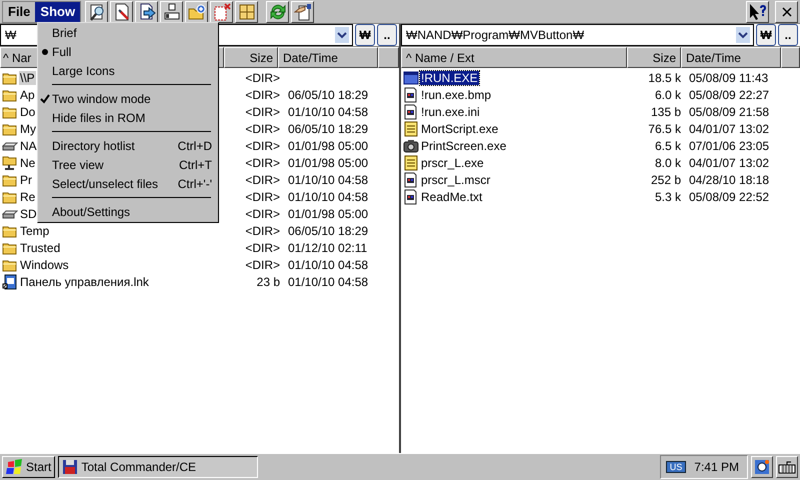  Describe the element at coordinates (667, 197) in the screenshot. I see `file-size: 5.3 k` at that location.